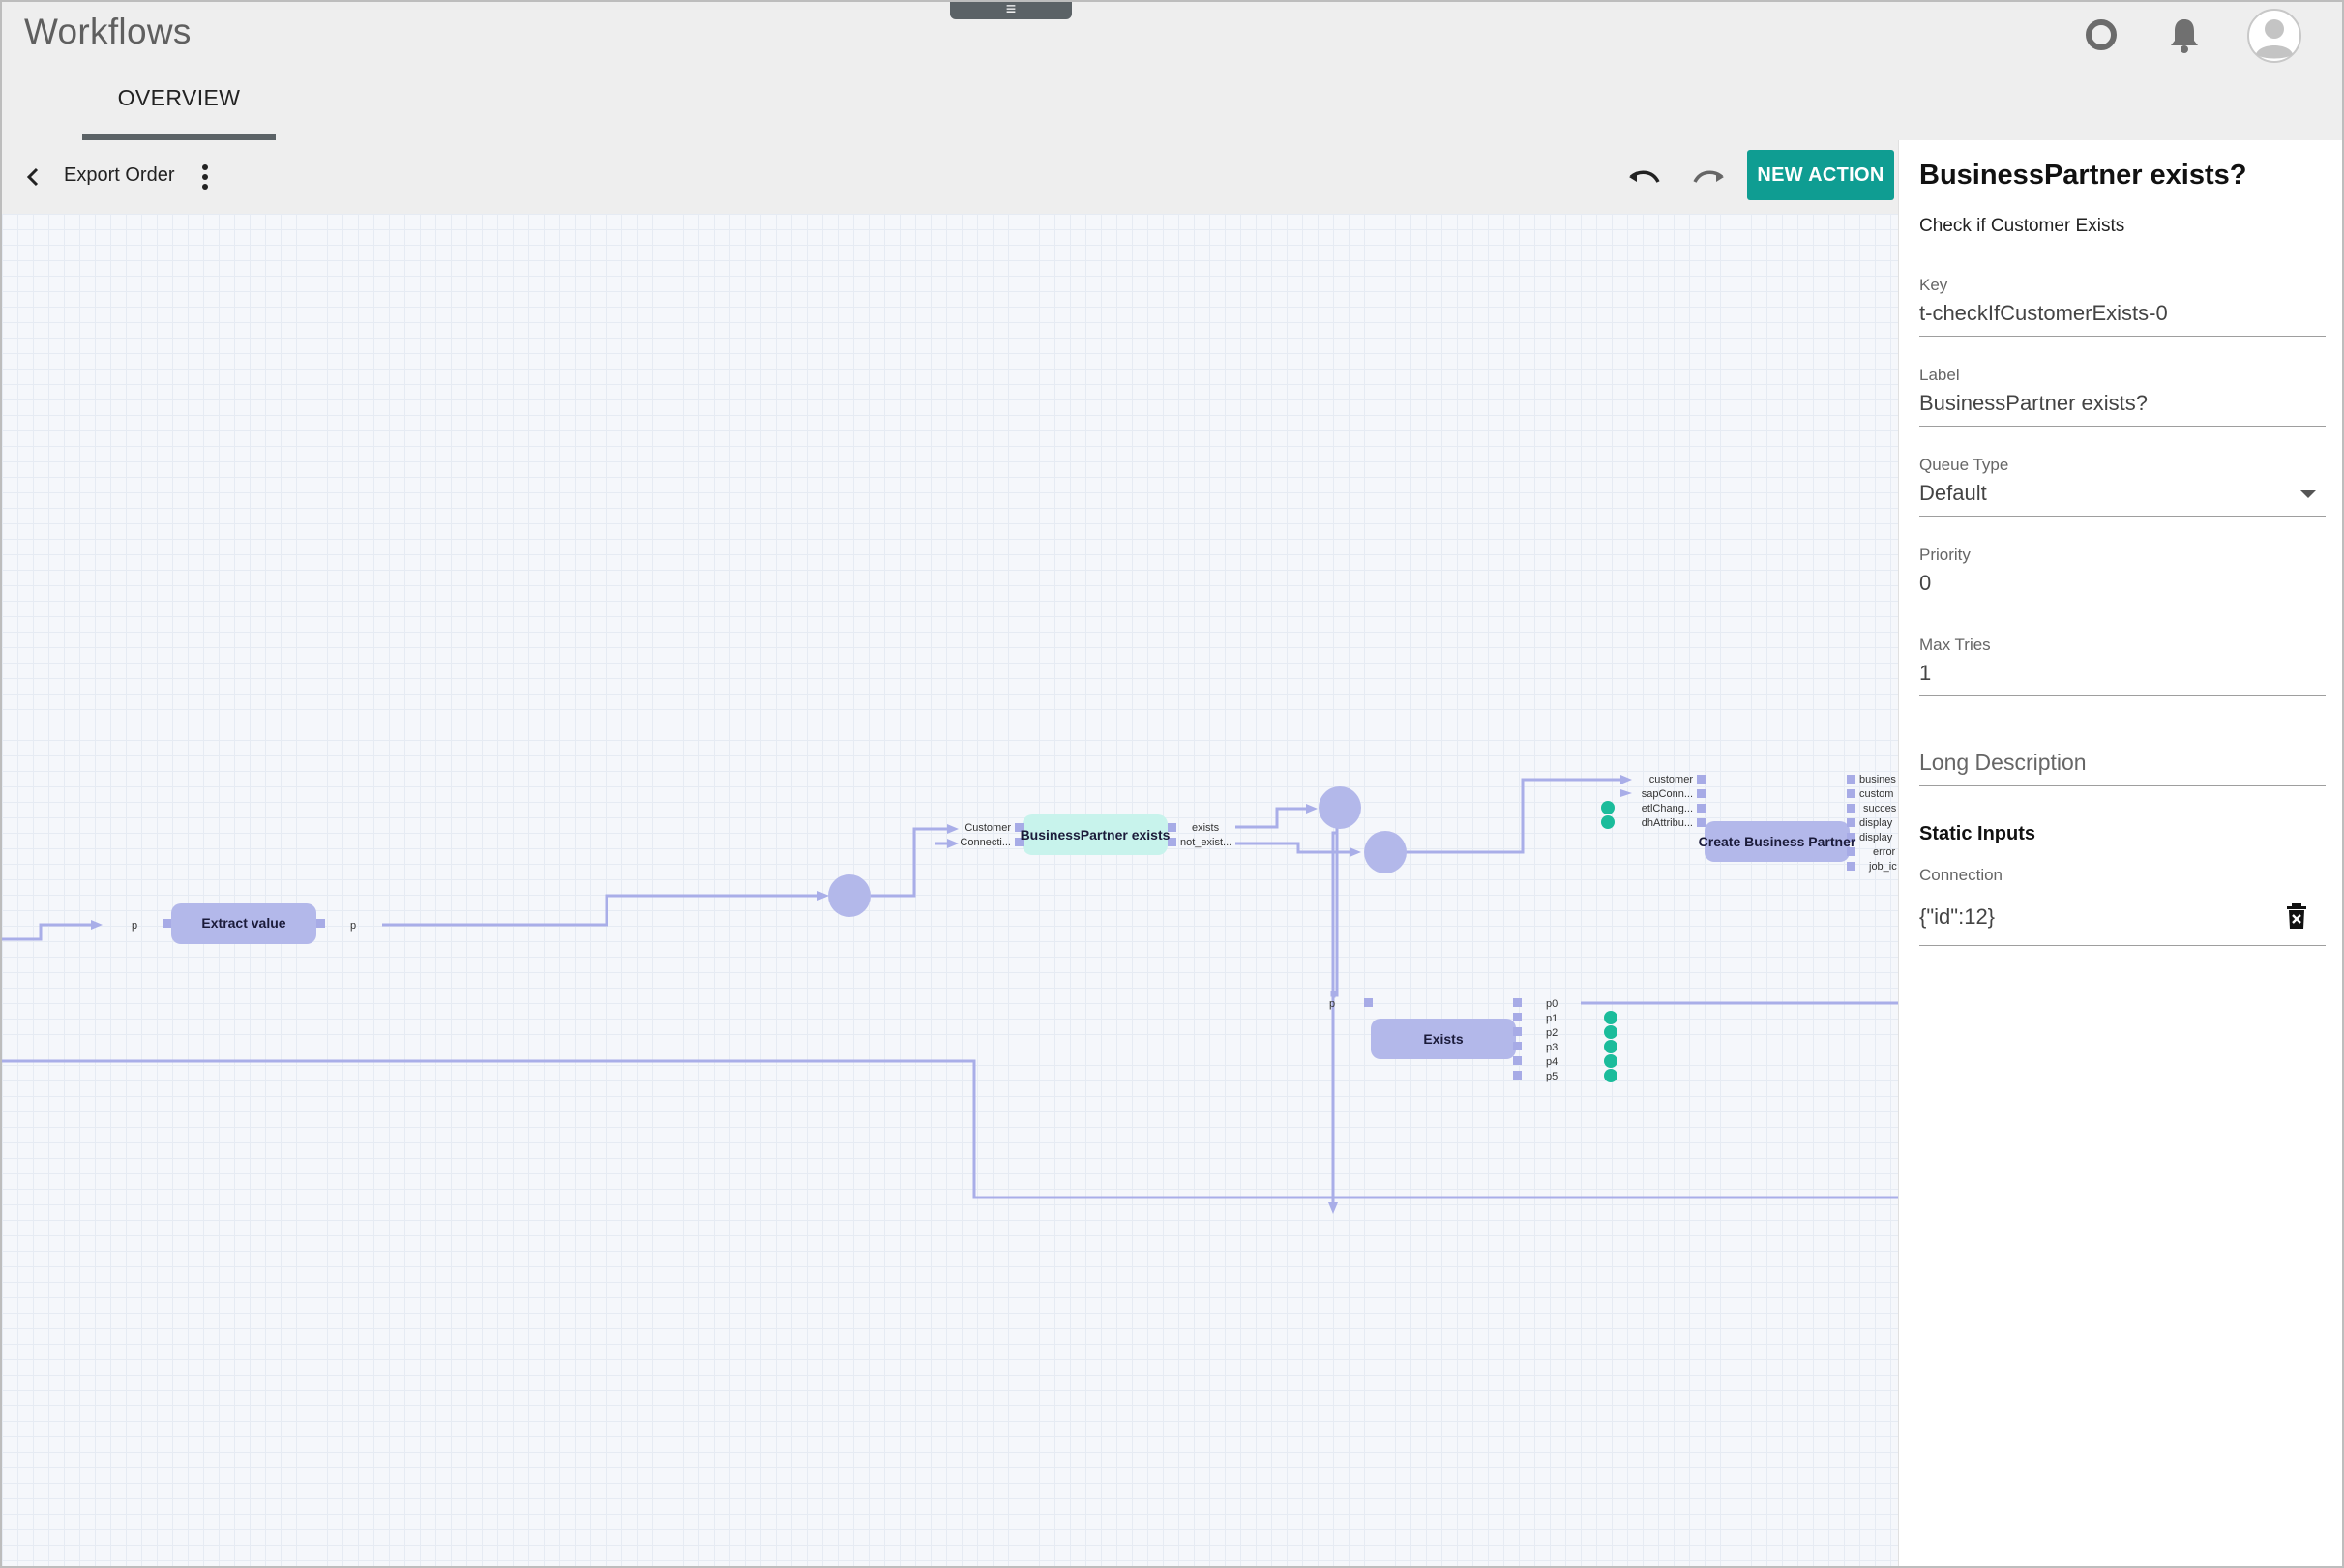  Describe the element at coordinates (1552, 1019) in the screenshot. I see `port-label: p1` at that location.